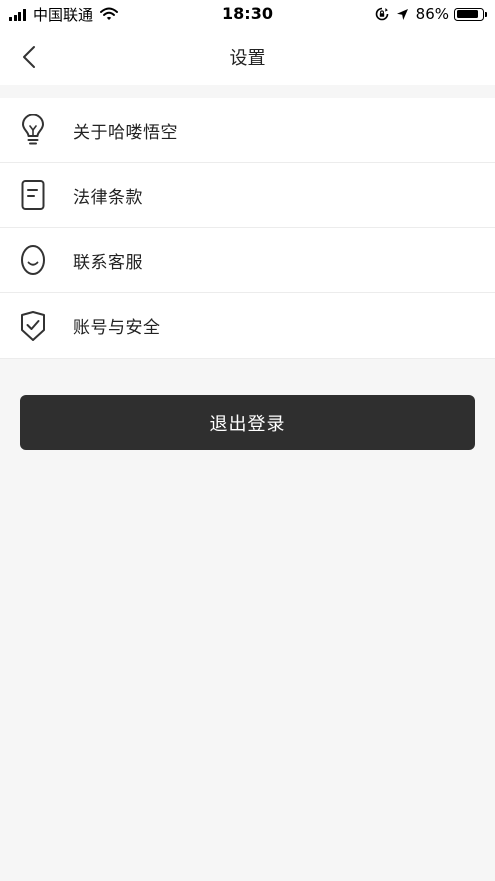  Describe the element at coordinates (247, 14) in the screenshot. I see `status-bar: 中国联通 18:30 86%` at that location.